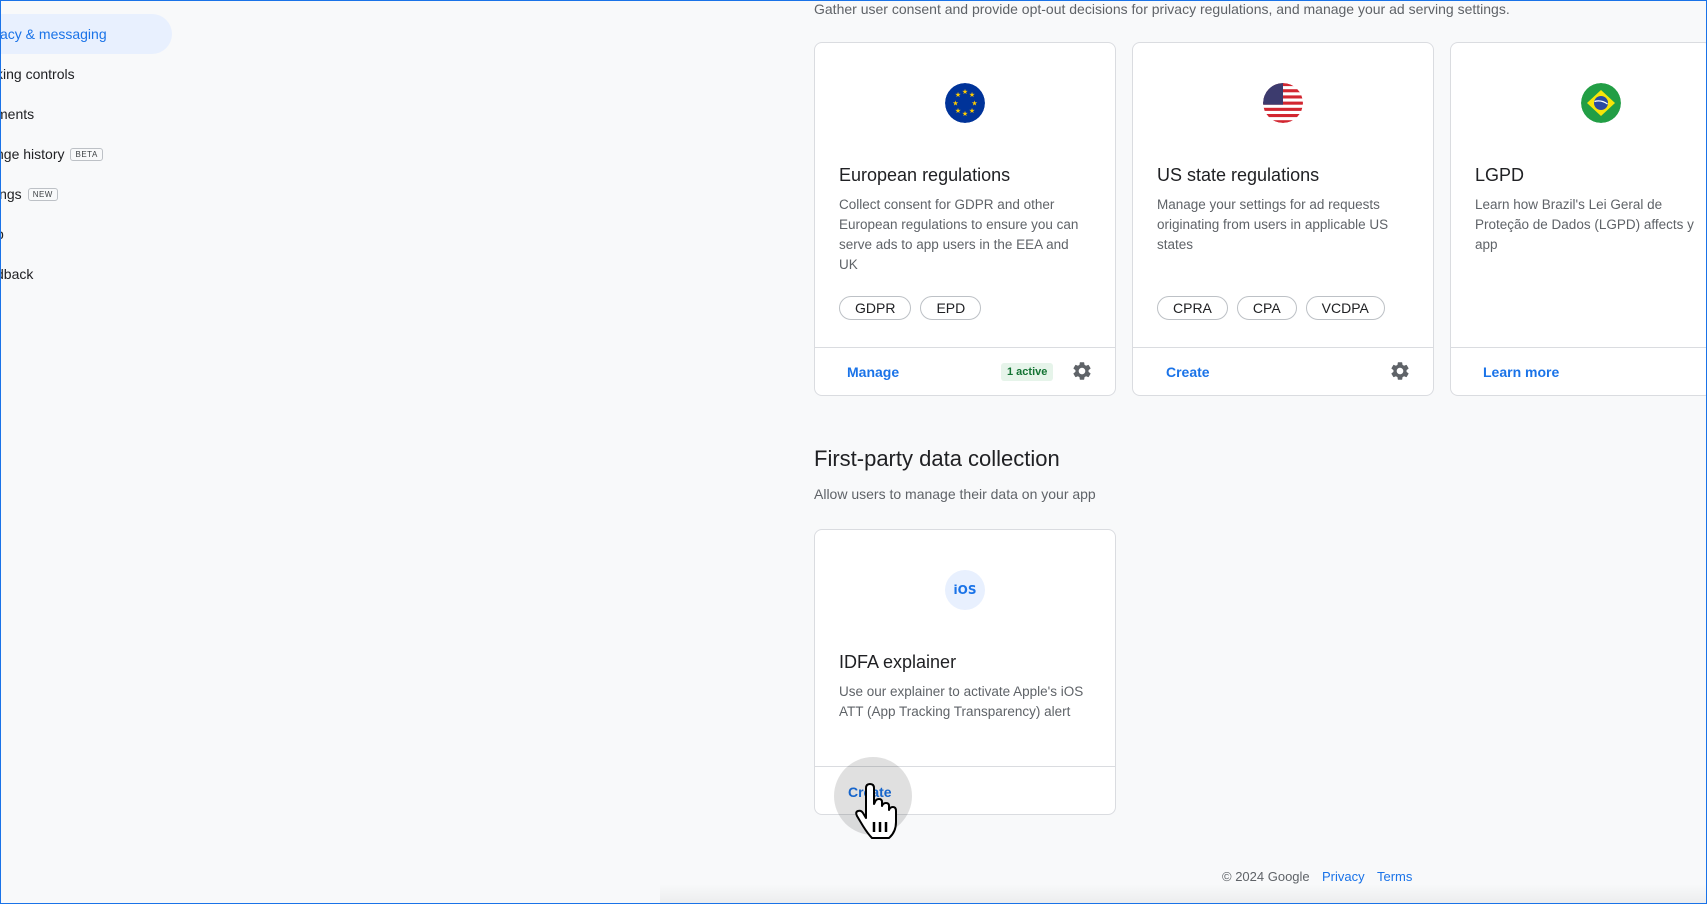  I want to click on copyright-text: © 2024 Google, so click(1266, 876).